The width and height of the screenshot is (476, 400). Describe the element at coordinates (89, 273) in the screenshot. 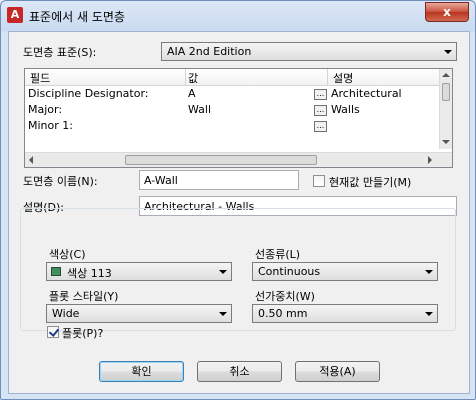

I see `color-value: 색상 113` at that location.